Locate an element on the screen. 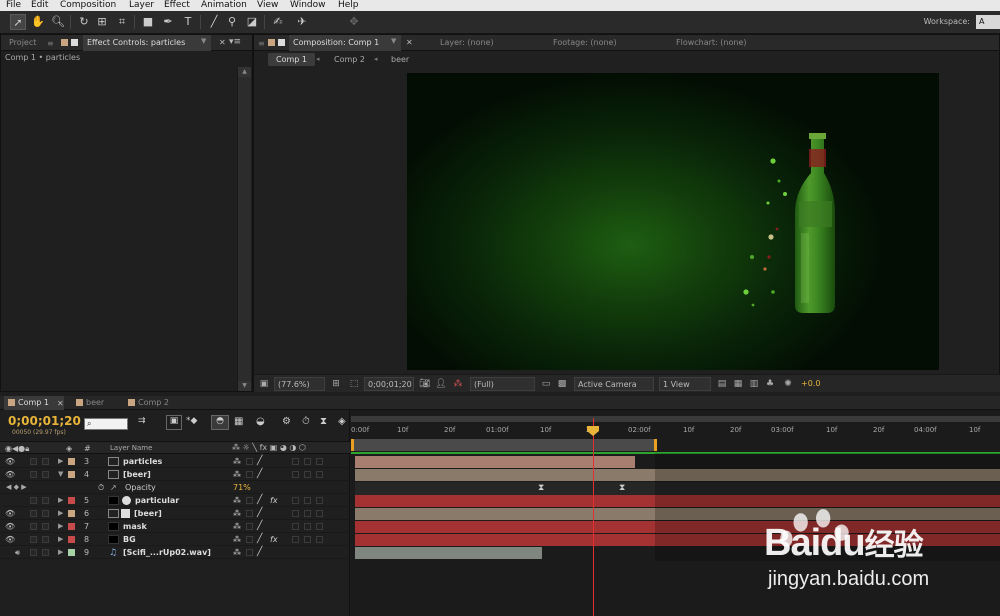  menu-composition: Composition is located at coordinates (88, 5).